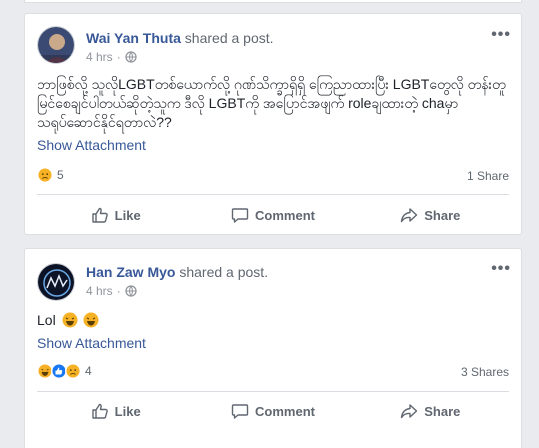  I want to click on author-name: Han Zaw Myo, so click(130, 272).